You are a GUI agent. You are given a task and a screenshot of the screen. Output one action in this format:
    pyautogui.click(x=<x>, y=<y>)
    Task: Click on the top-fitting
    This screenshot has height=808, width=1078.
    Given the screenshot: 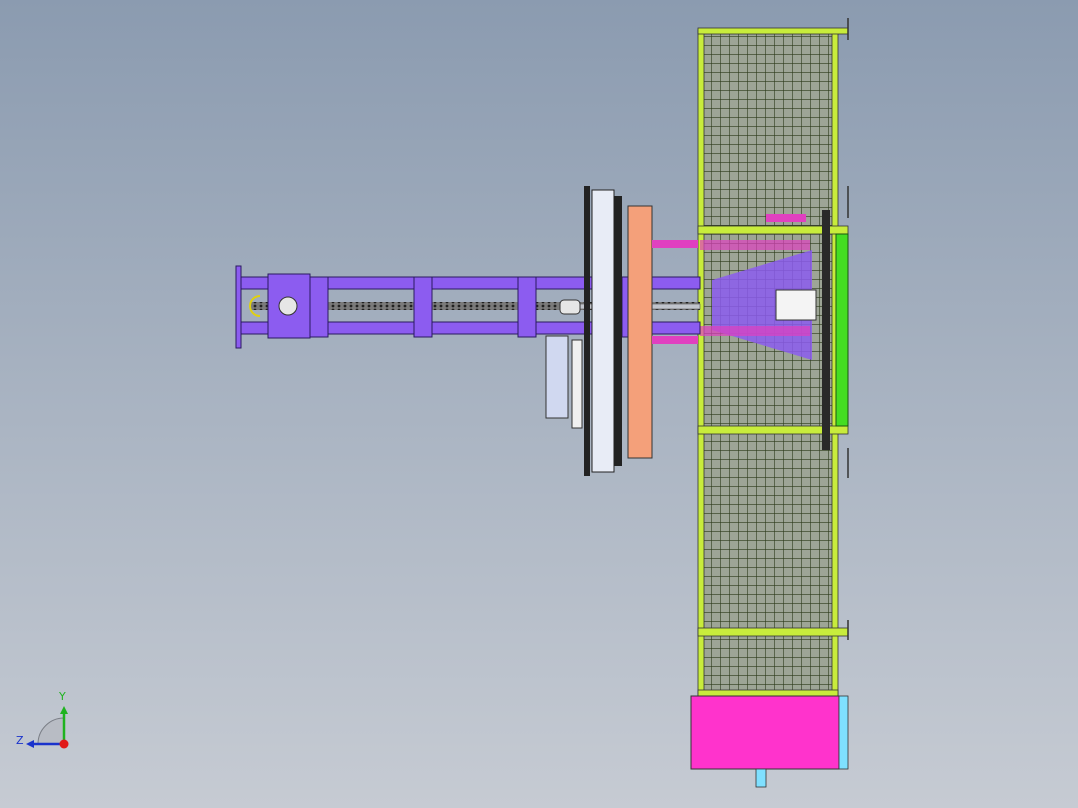 What is the action you would take?
    pyautogui.click(x=786, y=218)
    